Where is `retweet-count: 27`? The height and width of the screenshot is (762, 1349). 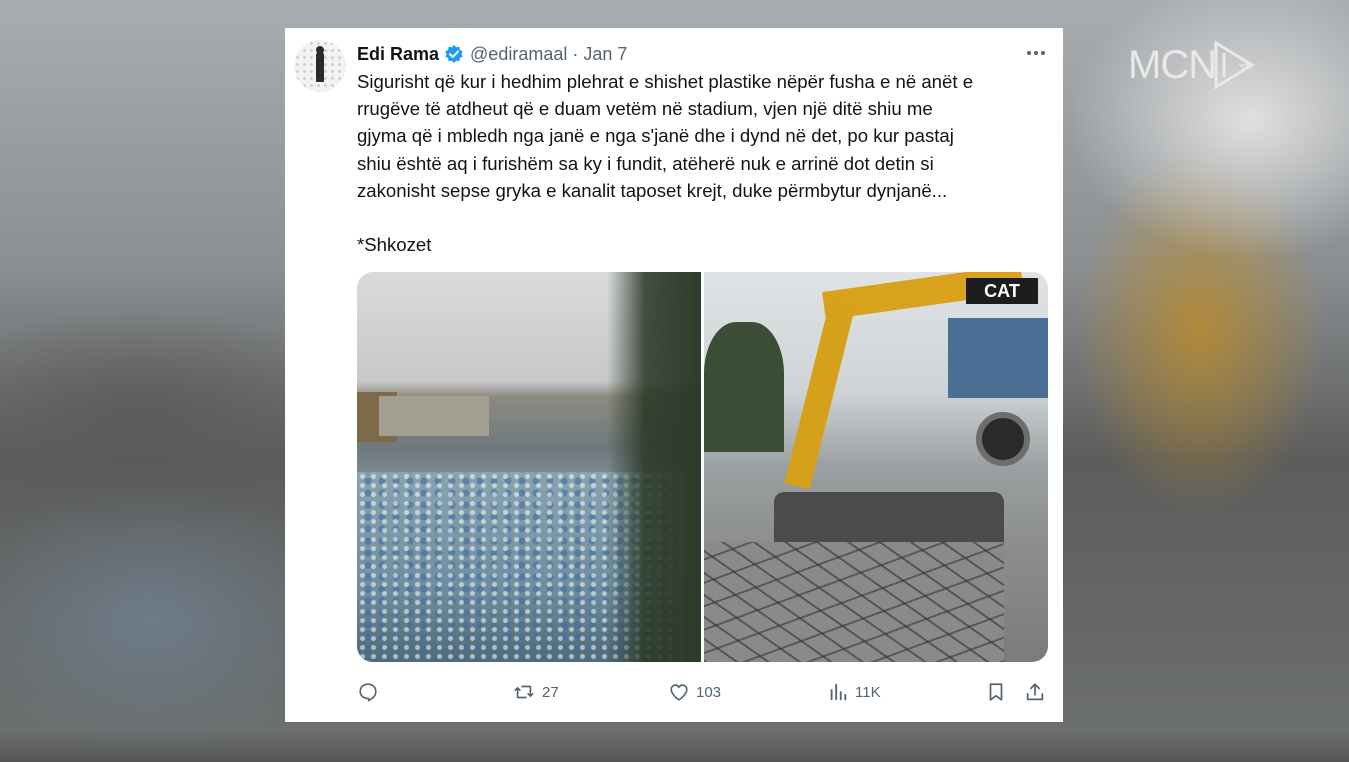
retweet-count: 27 is located at coordinates (550, 692).